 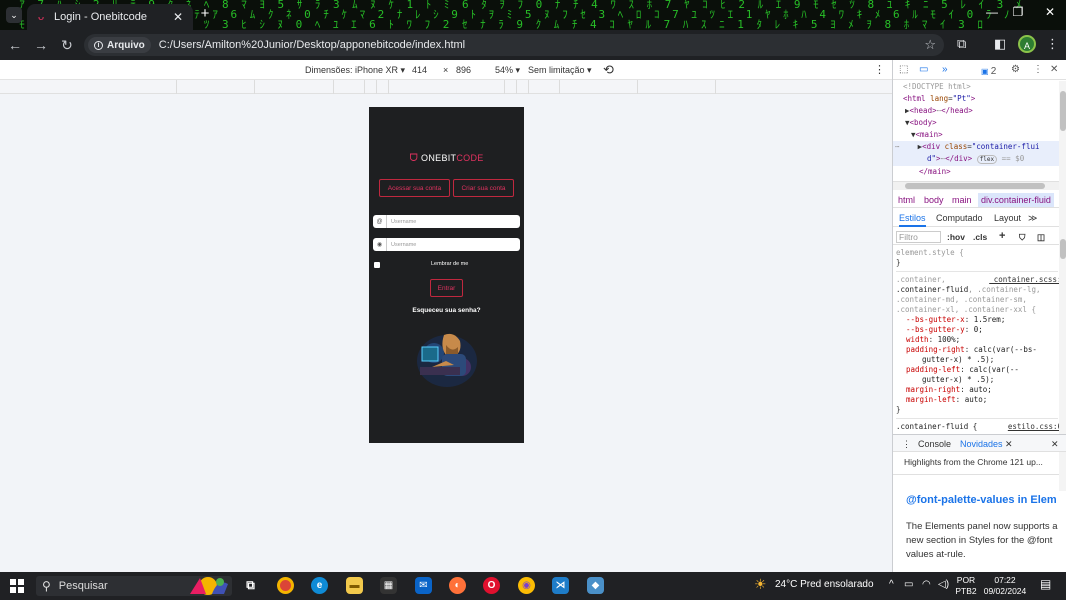 I want to click on css-prop: --bs-gutter-x: 1.5rem;, so click(x=977, y=320).